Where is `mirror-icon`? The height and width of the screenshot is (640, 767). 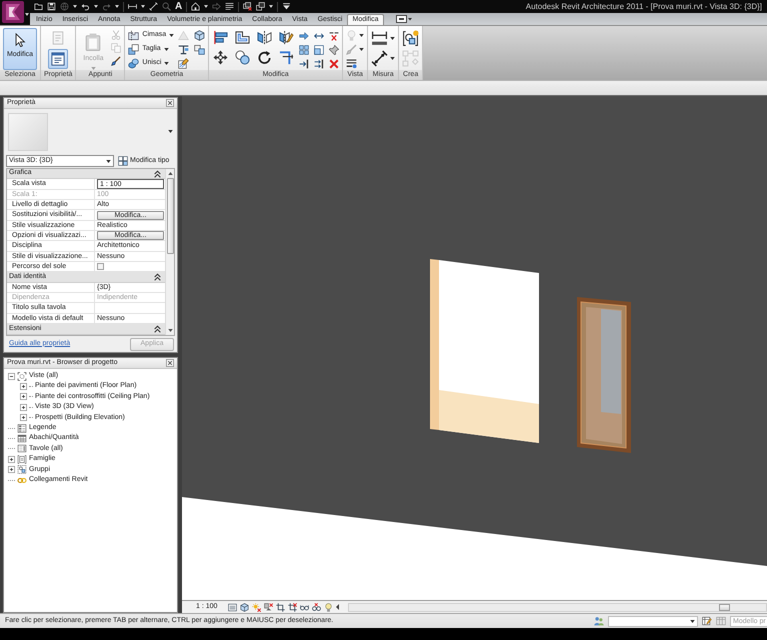 mirror-icon is located at coordinates (265, 37).